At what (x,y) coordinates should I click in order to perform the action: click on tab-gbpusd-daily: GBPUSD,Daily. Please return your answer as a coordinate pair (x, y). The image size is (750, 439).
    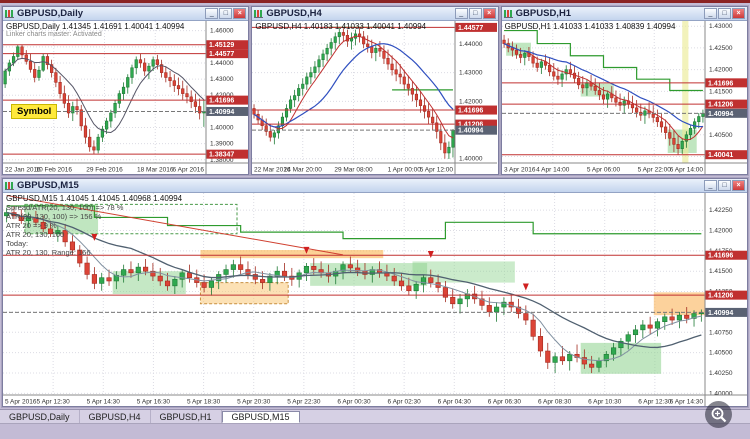
    Looking at the image, I should click on (40, 416).